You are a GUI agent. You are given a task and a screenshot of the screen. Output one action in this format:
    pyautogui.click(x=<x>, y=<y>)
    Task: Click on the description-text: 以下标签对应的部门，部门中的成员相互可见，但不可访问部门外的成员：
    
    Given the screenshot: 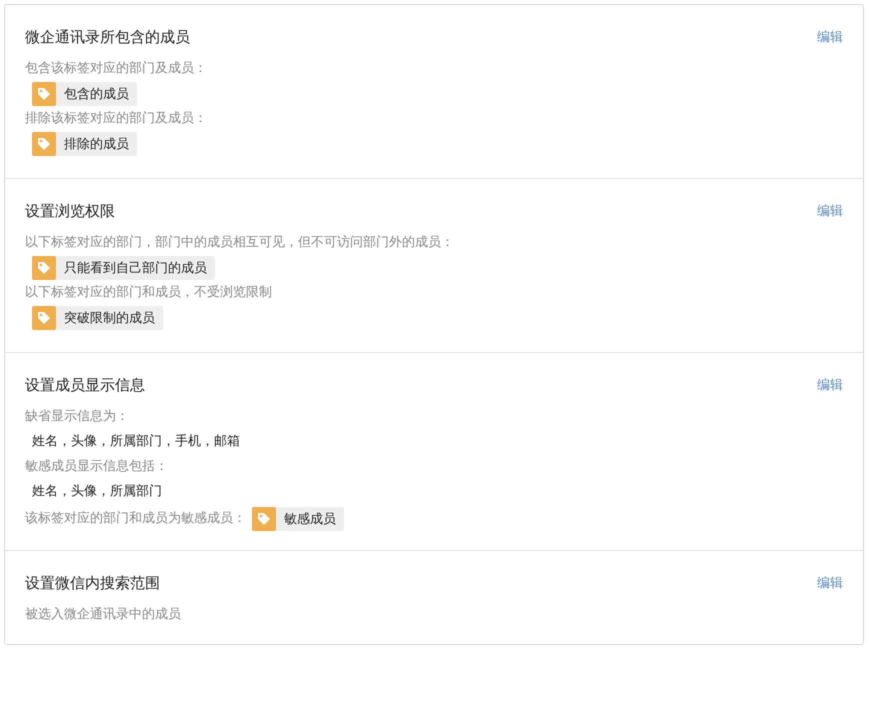 What is the action you would take?
    pyautogui.click(x=240, y=243)
    